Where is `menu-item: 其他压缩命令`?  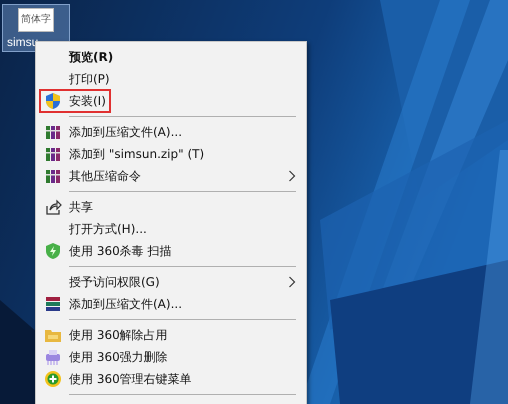
menu-item: 其他压缩命令 is located at coordinates (171, 176).